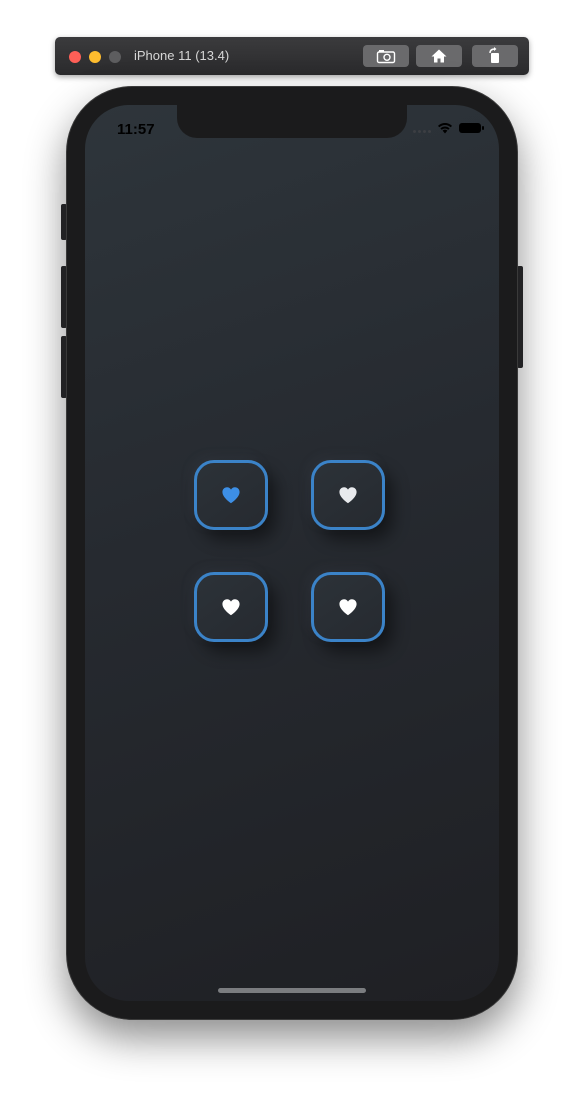 The width and height of the screenshot is (584, 1095). I want to click on rotate-button, so click(495, 56).